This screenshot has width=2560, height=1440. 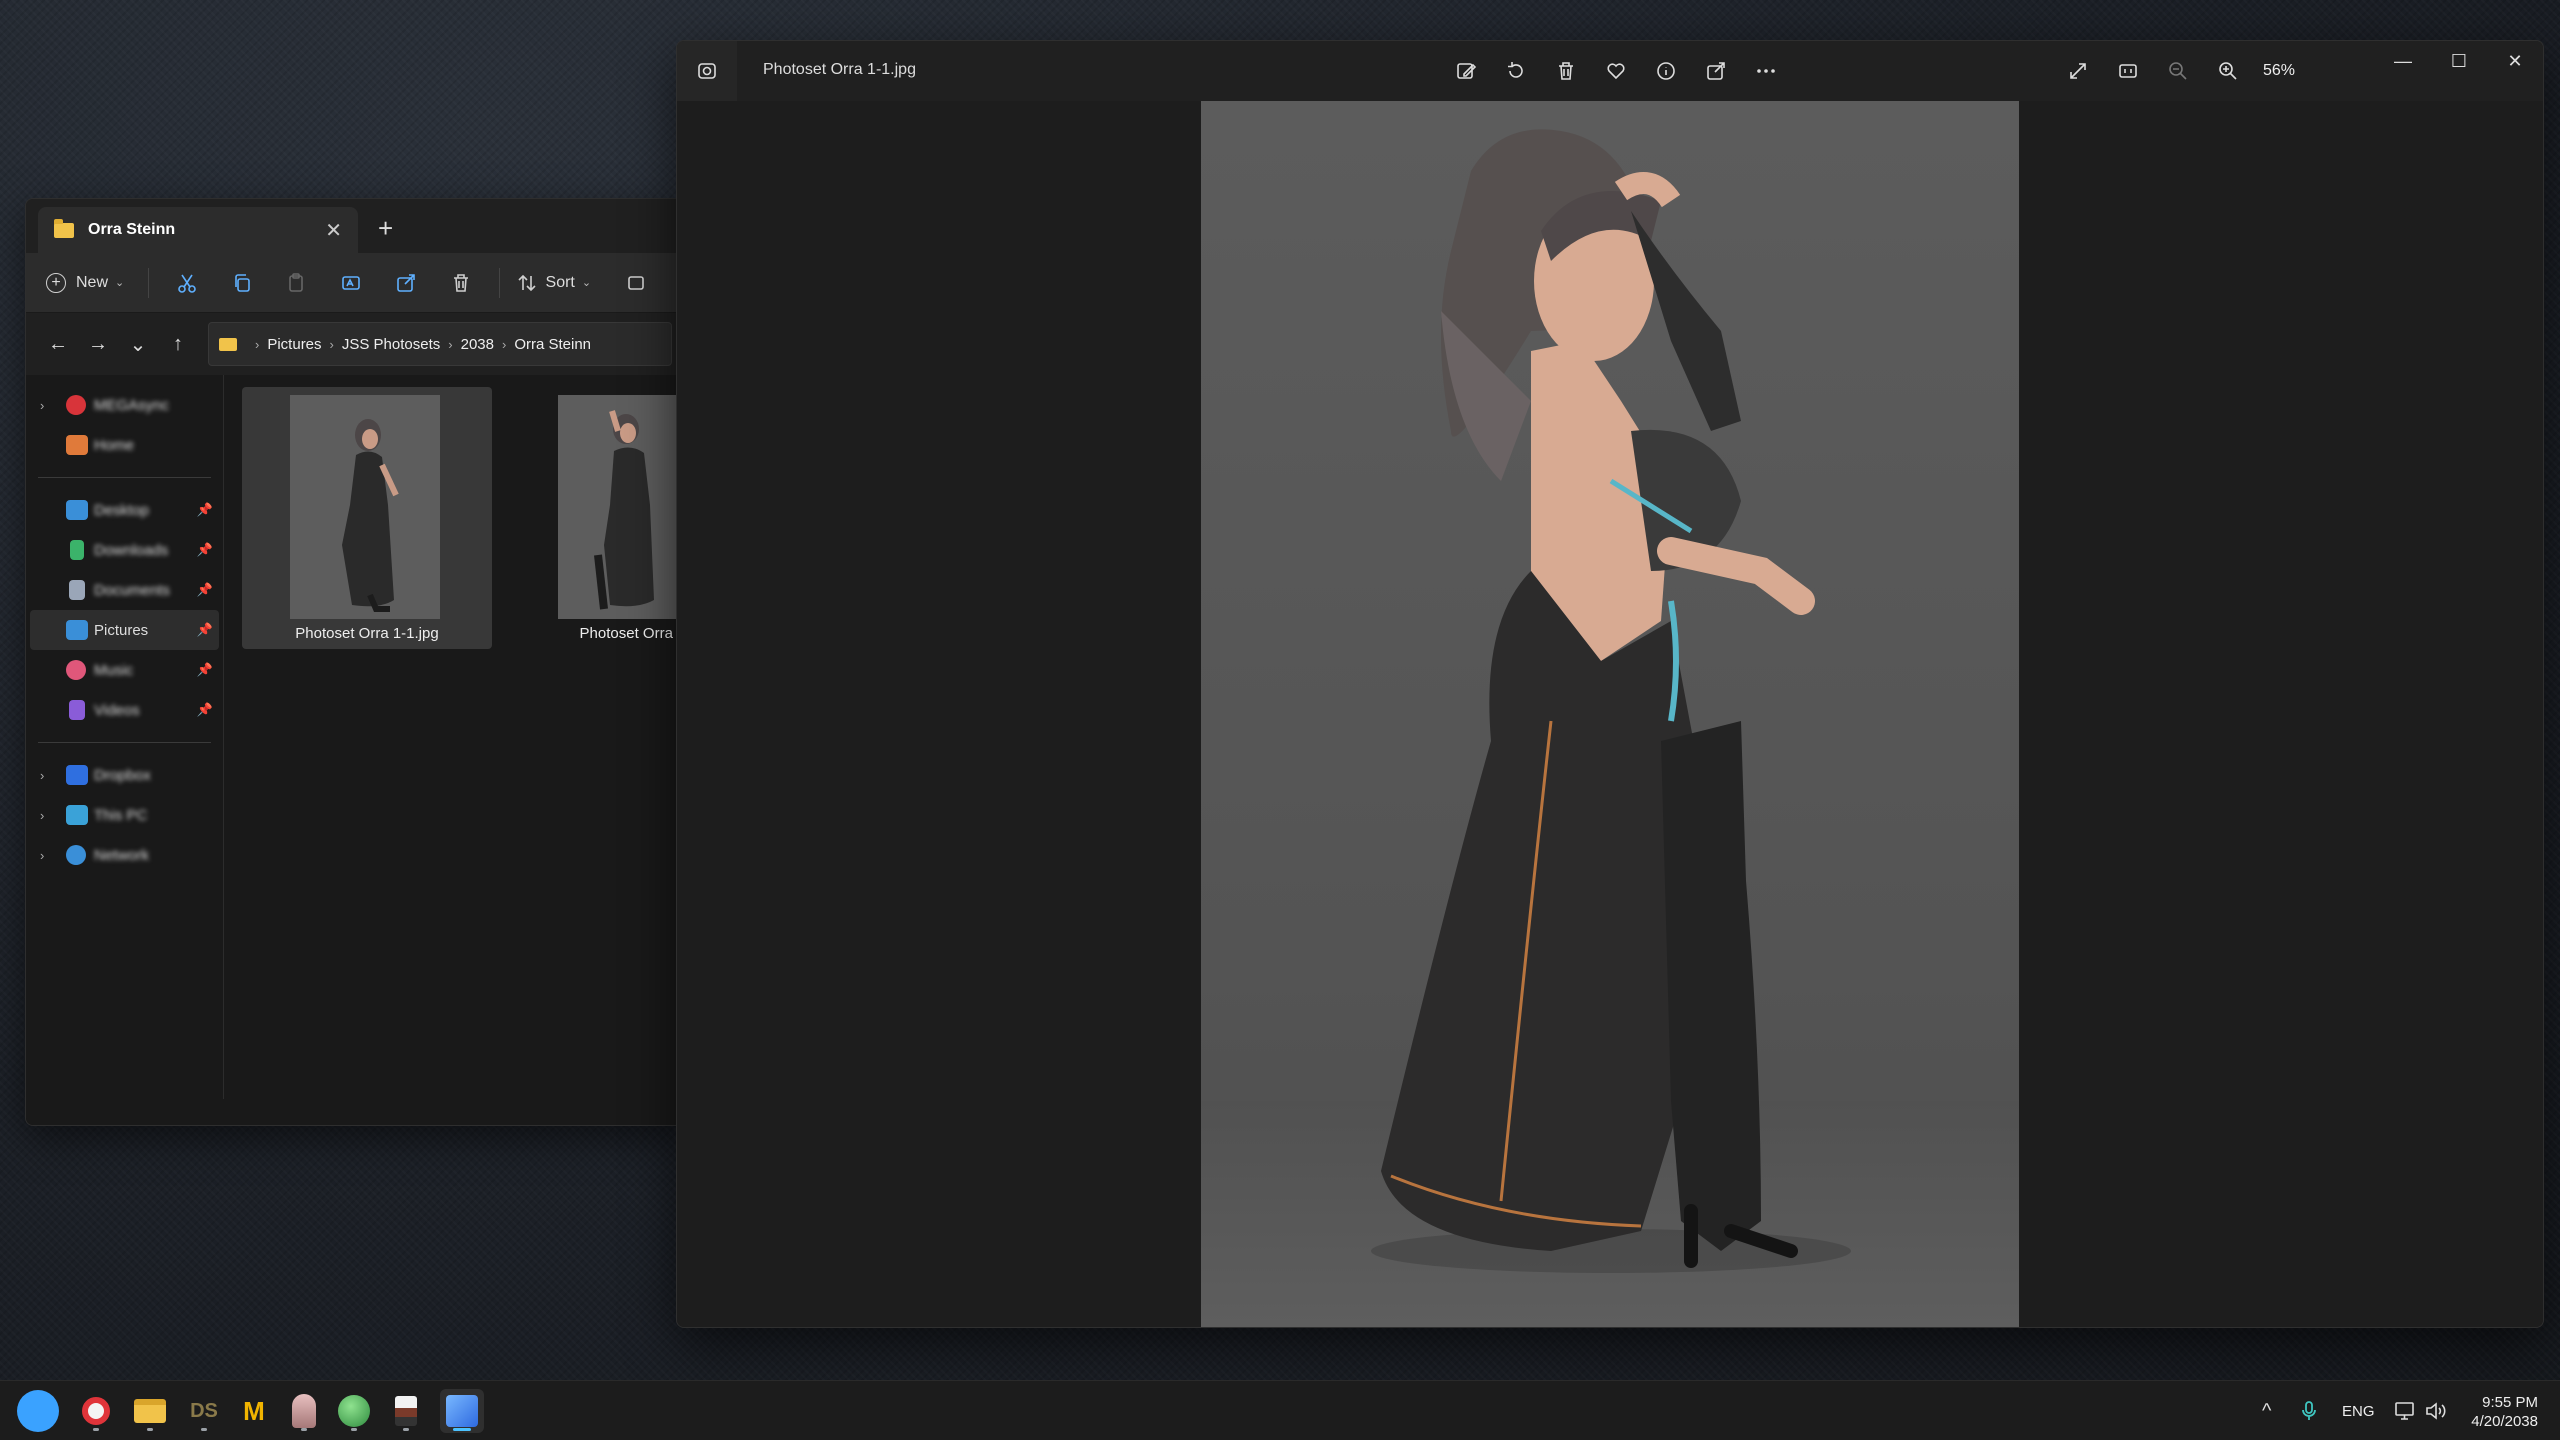 What do you see at coordinates (124, 775) in the screenshot?
I see `sidebar-item-dropbox: › Dropbox` at bounding box center [124, 775].